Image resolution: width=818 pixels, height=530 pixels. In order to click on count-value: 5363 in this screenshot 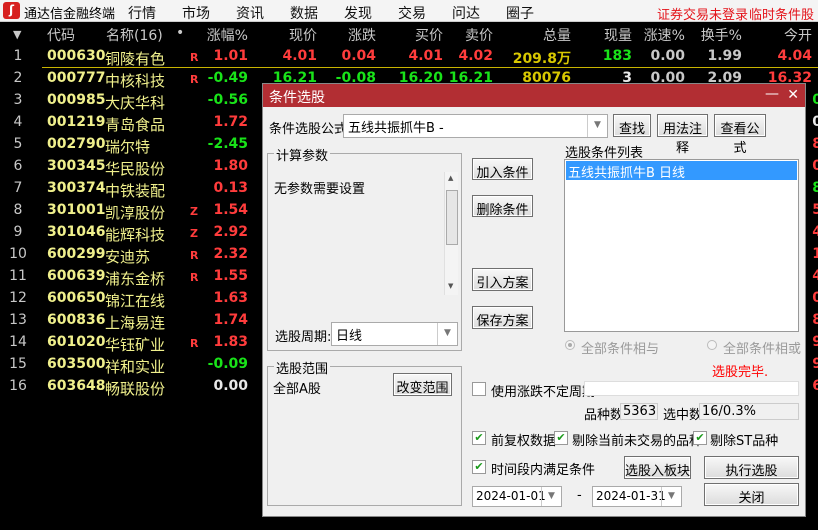, I will do `click(639, 411)`.